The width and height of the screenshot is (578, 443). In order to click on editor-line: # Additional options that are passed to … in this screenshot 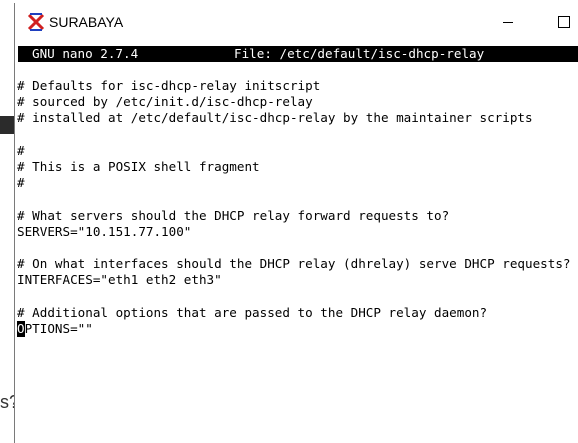, I will do `click(252, 312)`.